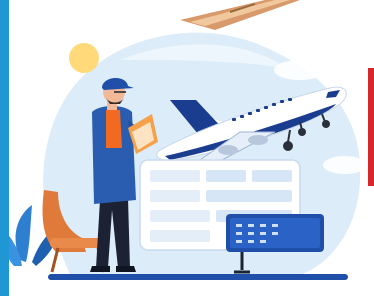 This screenshot has height=301, width=374. What do you see at coordinates (198, 277) in the screenshot?
I see `ground-line` at bounding box center [198, 277].